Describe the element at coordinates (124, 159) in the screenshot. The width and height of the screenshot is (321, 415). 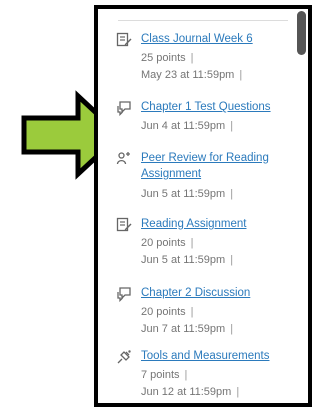
I see `peer-review-icon` at that location.